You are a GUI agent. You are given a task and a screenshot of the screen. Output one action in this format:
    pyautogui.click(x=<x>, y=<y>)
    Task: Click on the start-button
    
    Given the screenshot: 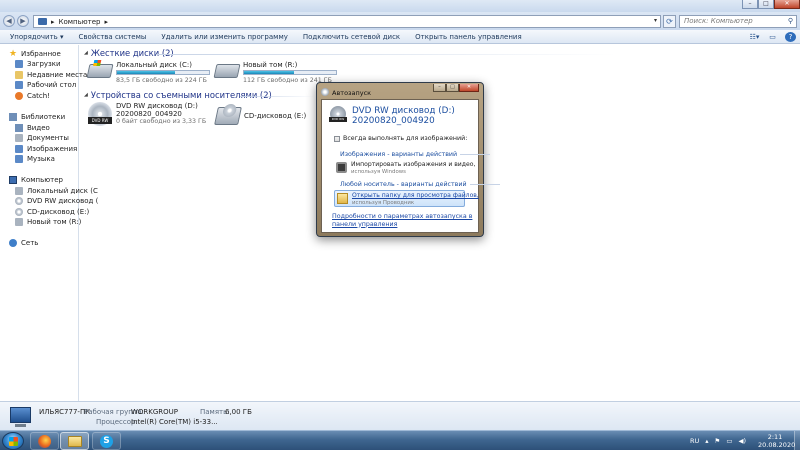 What is the action you would take?
    pyautogui.click(x=13, y=441)
    